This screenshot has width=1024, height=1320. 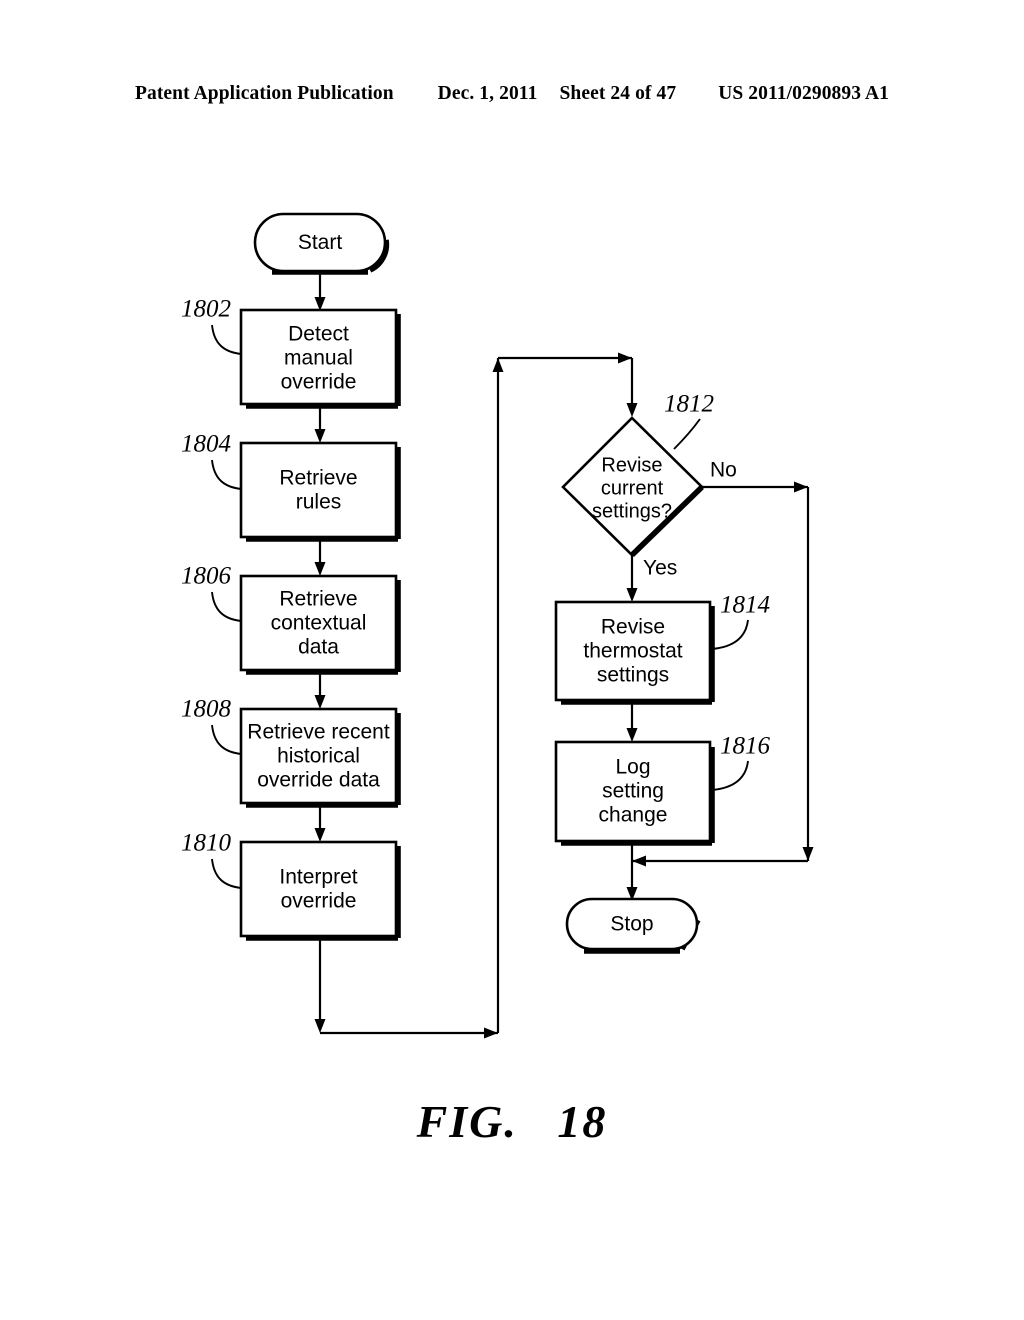 I want to click on process-box-1816-line2: setting, so click(x=633, y=791).